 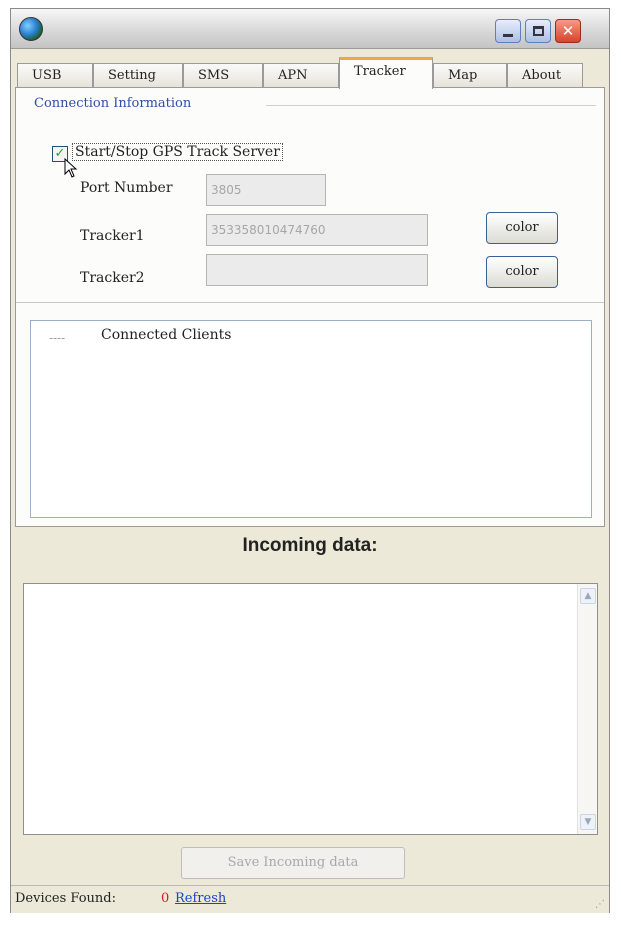 What do you see at coordinates (588, 596) in the screenshot?
I see `scroll-up-icon: ▲` at bounding box center [588, 596].